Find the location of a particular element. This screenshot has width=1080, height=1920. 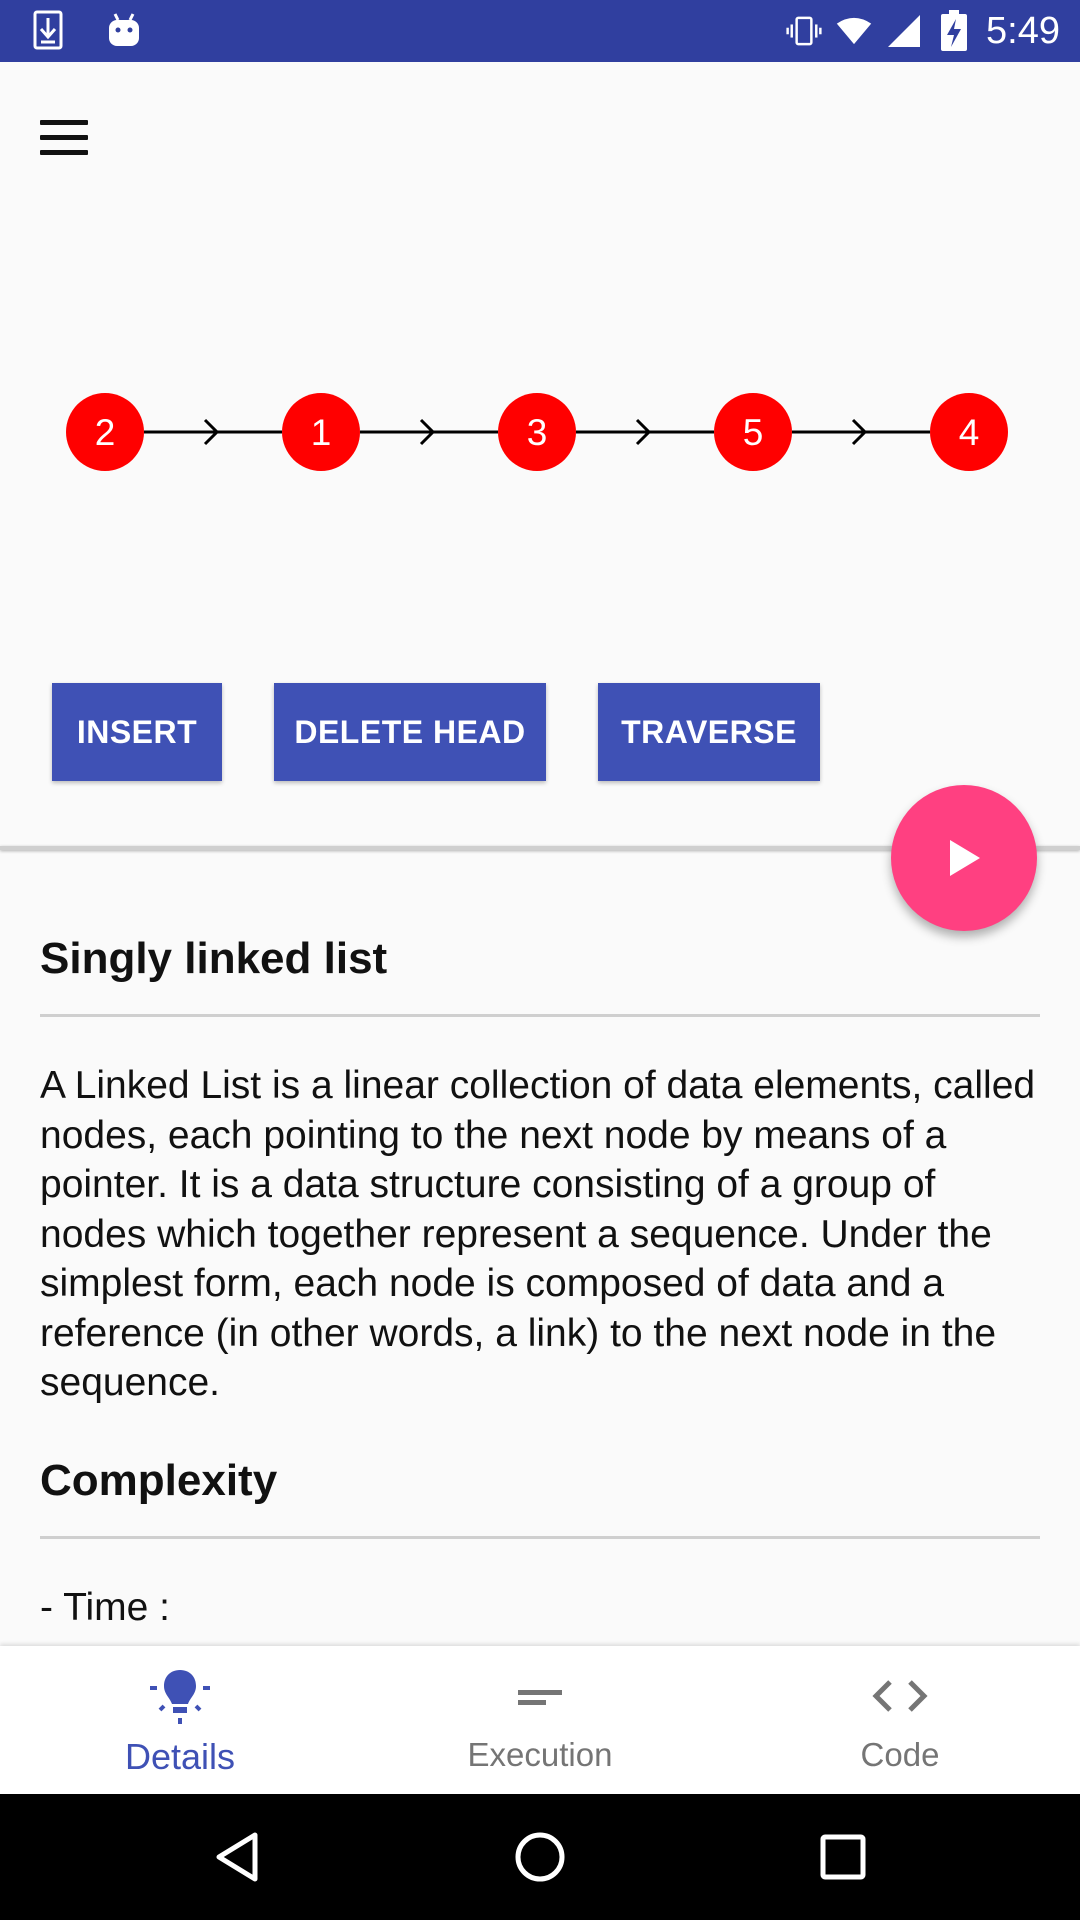

bottom-navigation: Details Execution Code is located at coordinates (540, 1720).